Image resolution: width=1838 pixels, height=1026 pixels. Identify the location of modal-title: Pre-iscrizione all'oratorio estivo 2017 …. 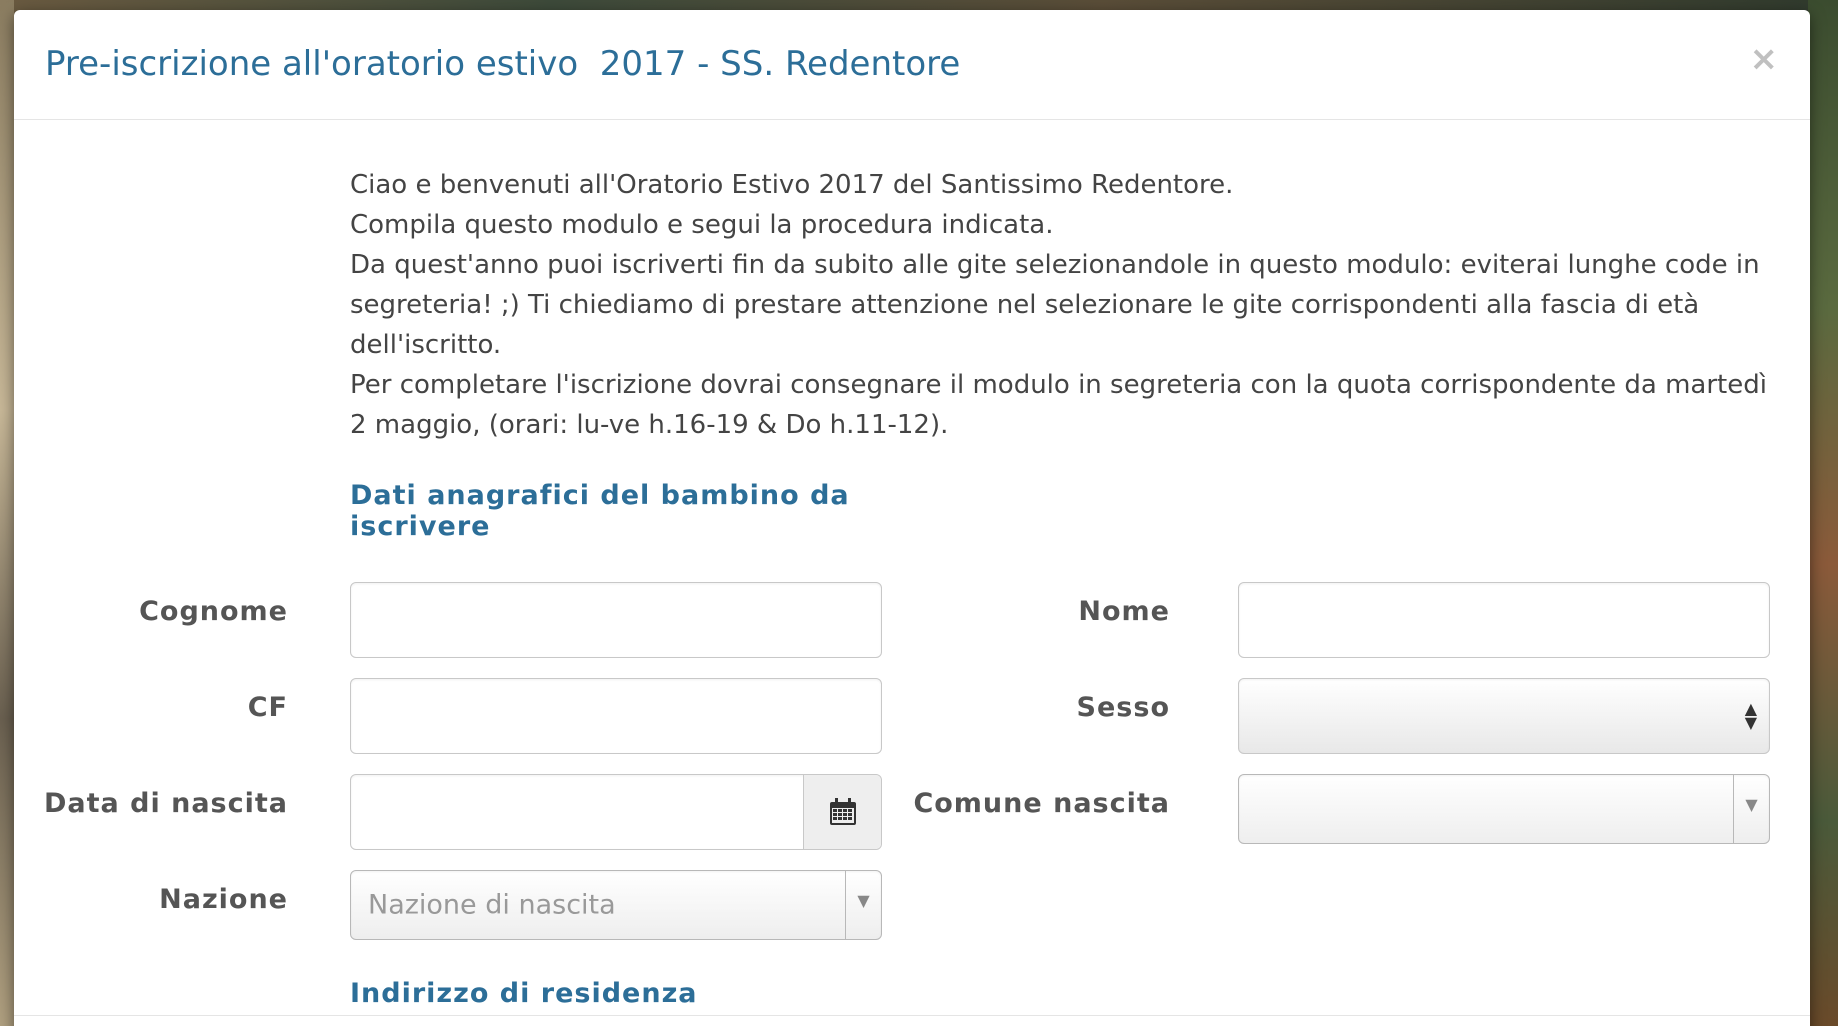
(503, 64).